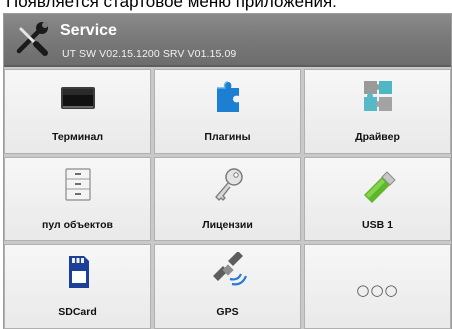 Image resolution: width=452 pixels, height=329 pixels. I want to click on tile-sdcard: SDCard, so click(77, 286).